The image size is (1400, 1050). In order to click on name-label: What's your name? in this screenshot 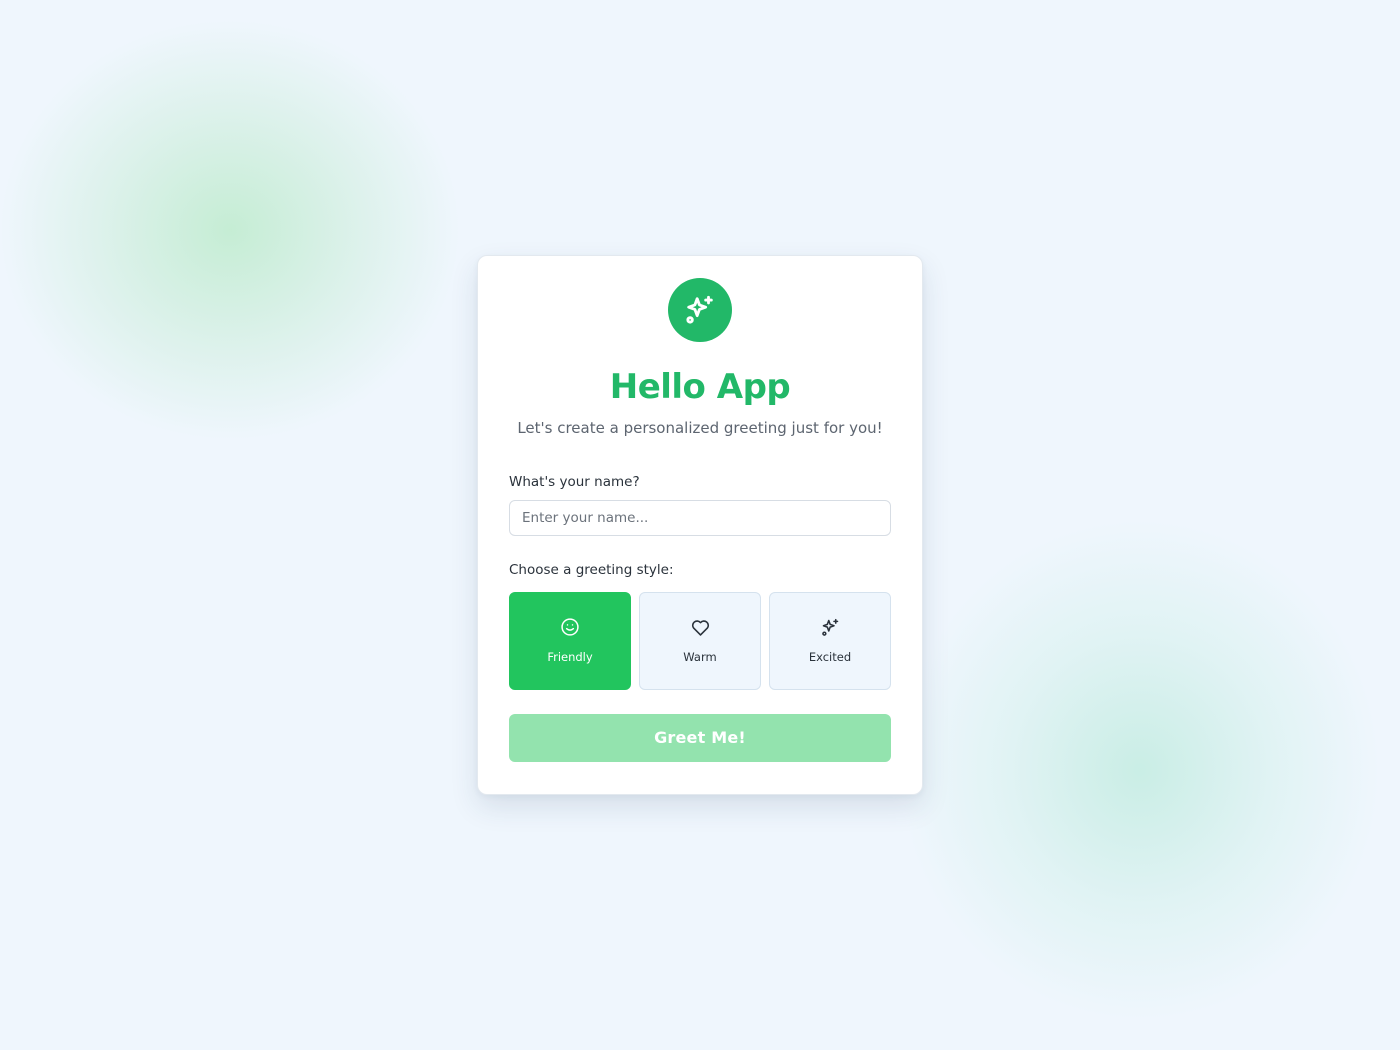, I will do `click(574, 482)`.